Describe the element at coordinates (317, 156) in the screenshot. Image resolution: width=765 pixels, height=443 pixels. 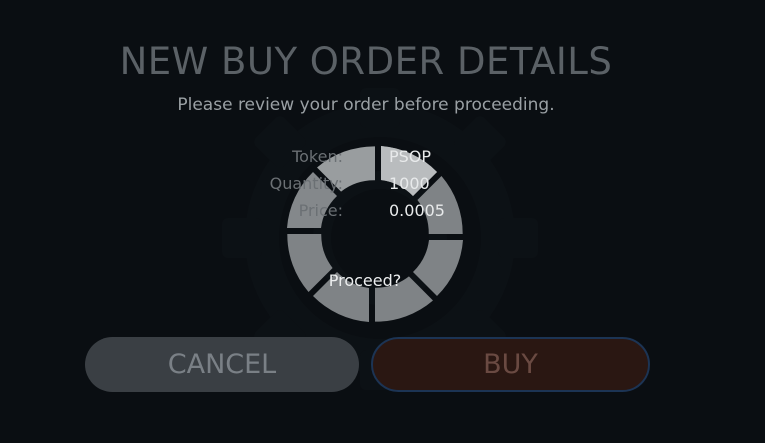
I see `token-label: Token:` at that location.